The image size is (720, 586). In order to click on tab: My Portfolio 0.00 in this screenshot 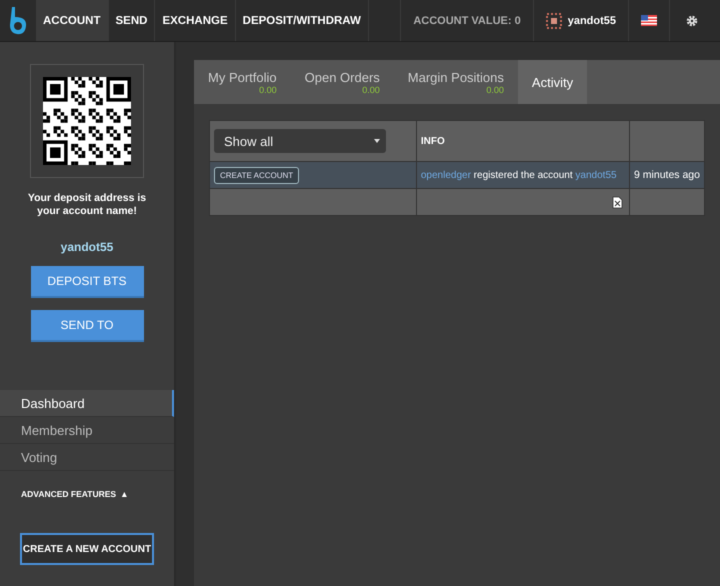, I will do `click(242, 82)`.